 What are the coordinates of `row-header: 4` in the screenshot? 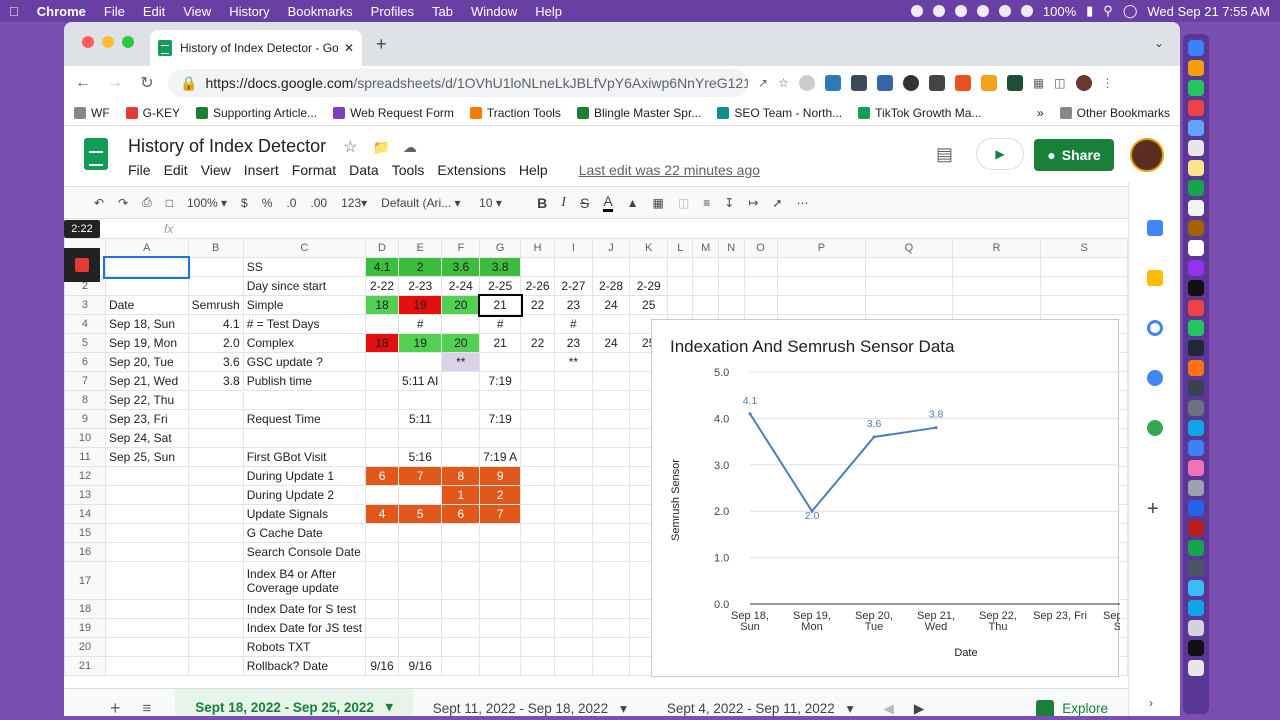 It's located at (85, 324).